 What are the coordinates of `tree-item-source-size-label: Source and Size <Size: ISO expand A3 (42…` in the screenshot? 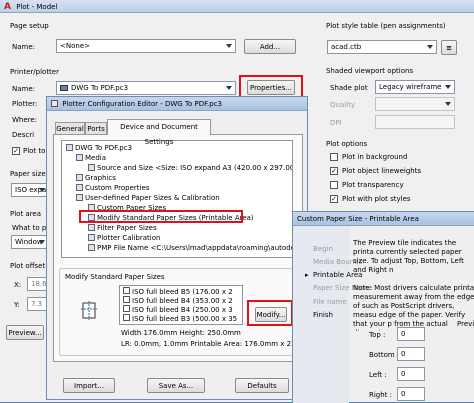 It's located at (195, 168).